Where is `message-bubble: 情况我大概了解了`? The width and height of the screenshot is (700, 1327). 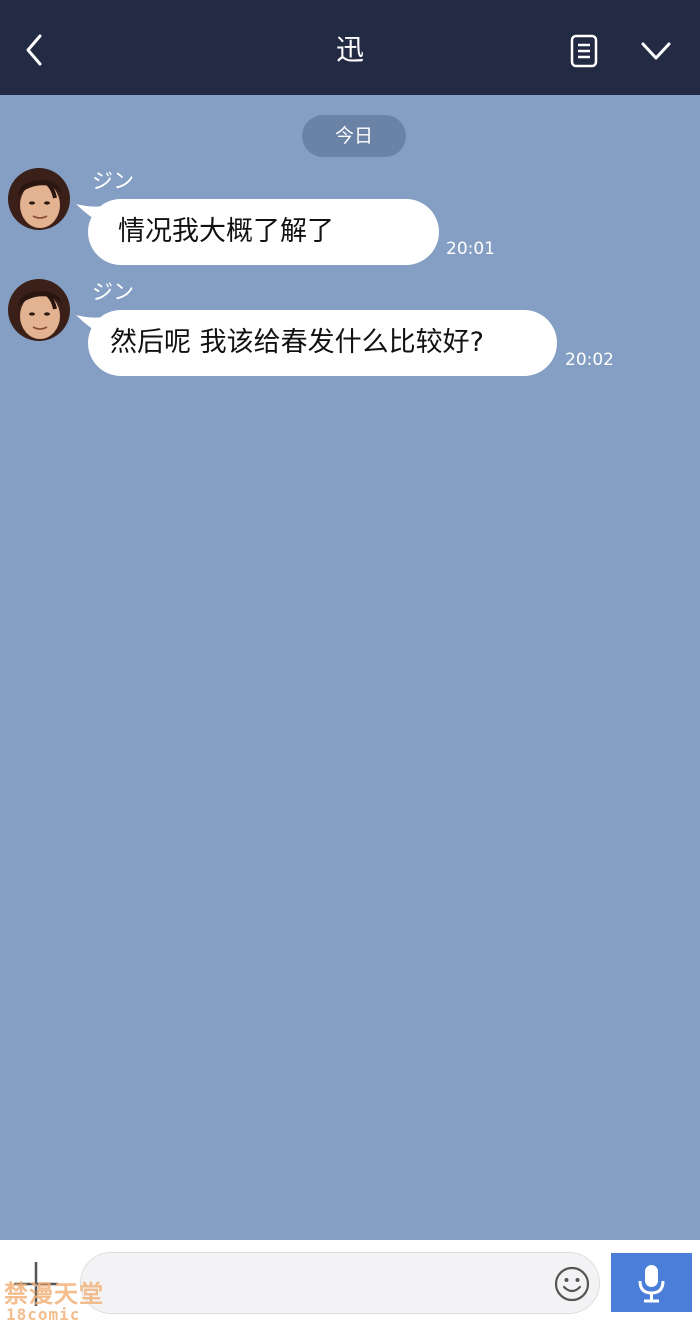 message-bubble: 情况我大概了解了 is located at coordinates (263, 232).